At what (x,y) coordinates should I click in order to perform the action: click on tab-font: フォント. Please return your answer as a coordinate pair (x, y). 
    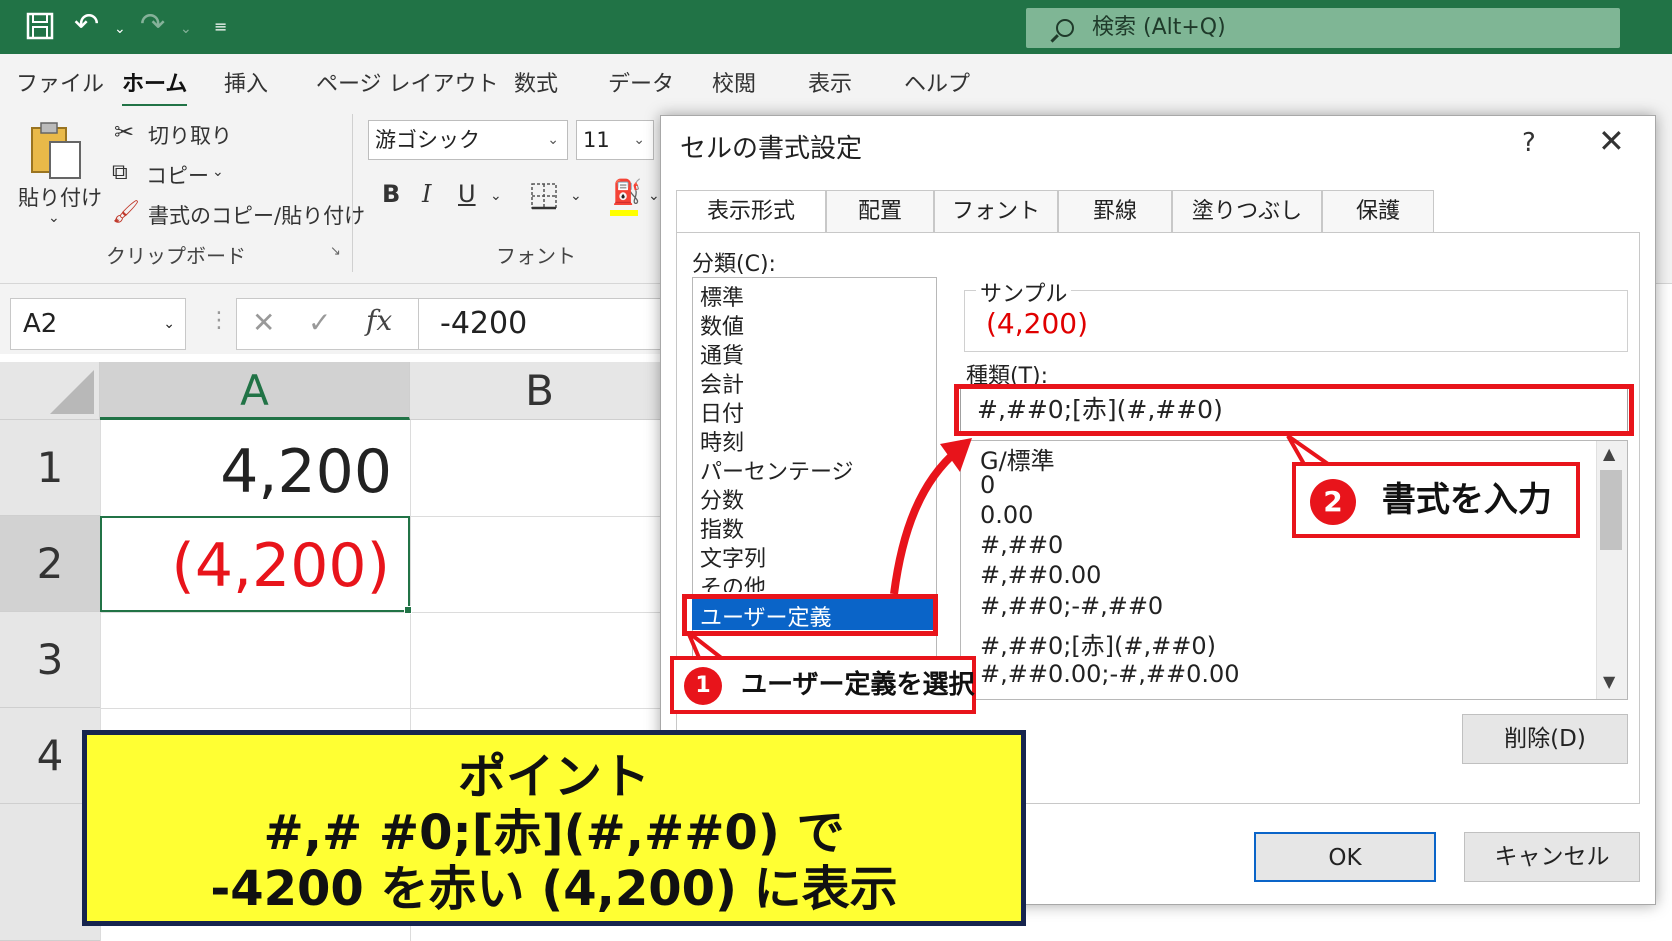
    Looking at the image, I should click on (996, 211).